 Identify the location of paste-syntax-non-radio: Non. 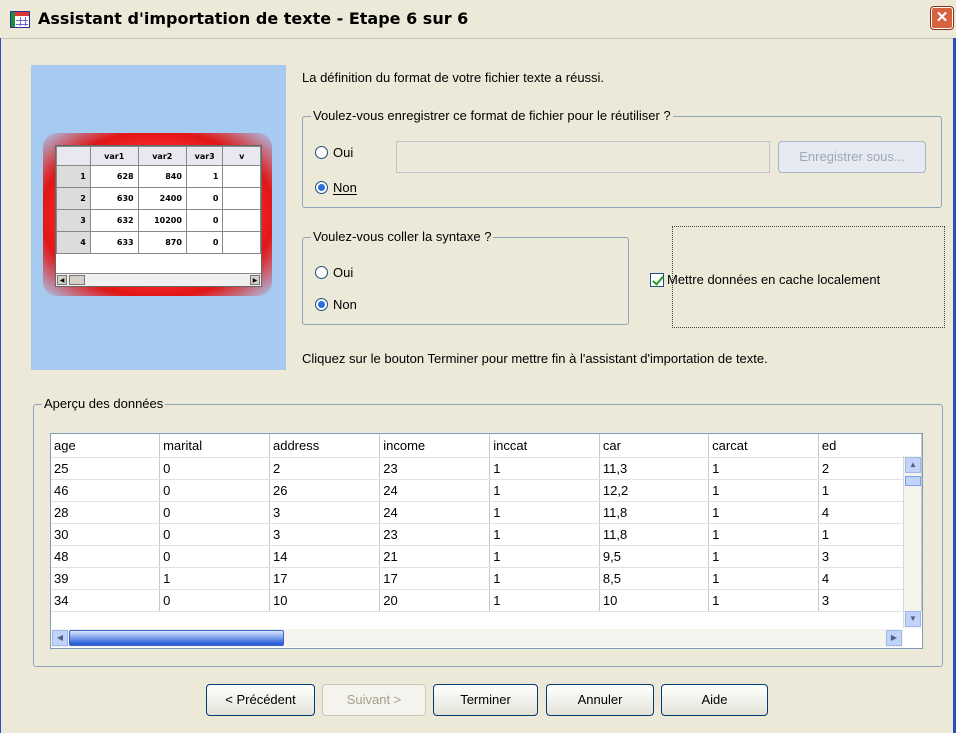
(336, 304).